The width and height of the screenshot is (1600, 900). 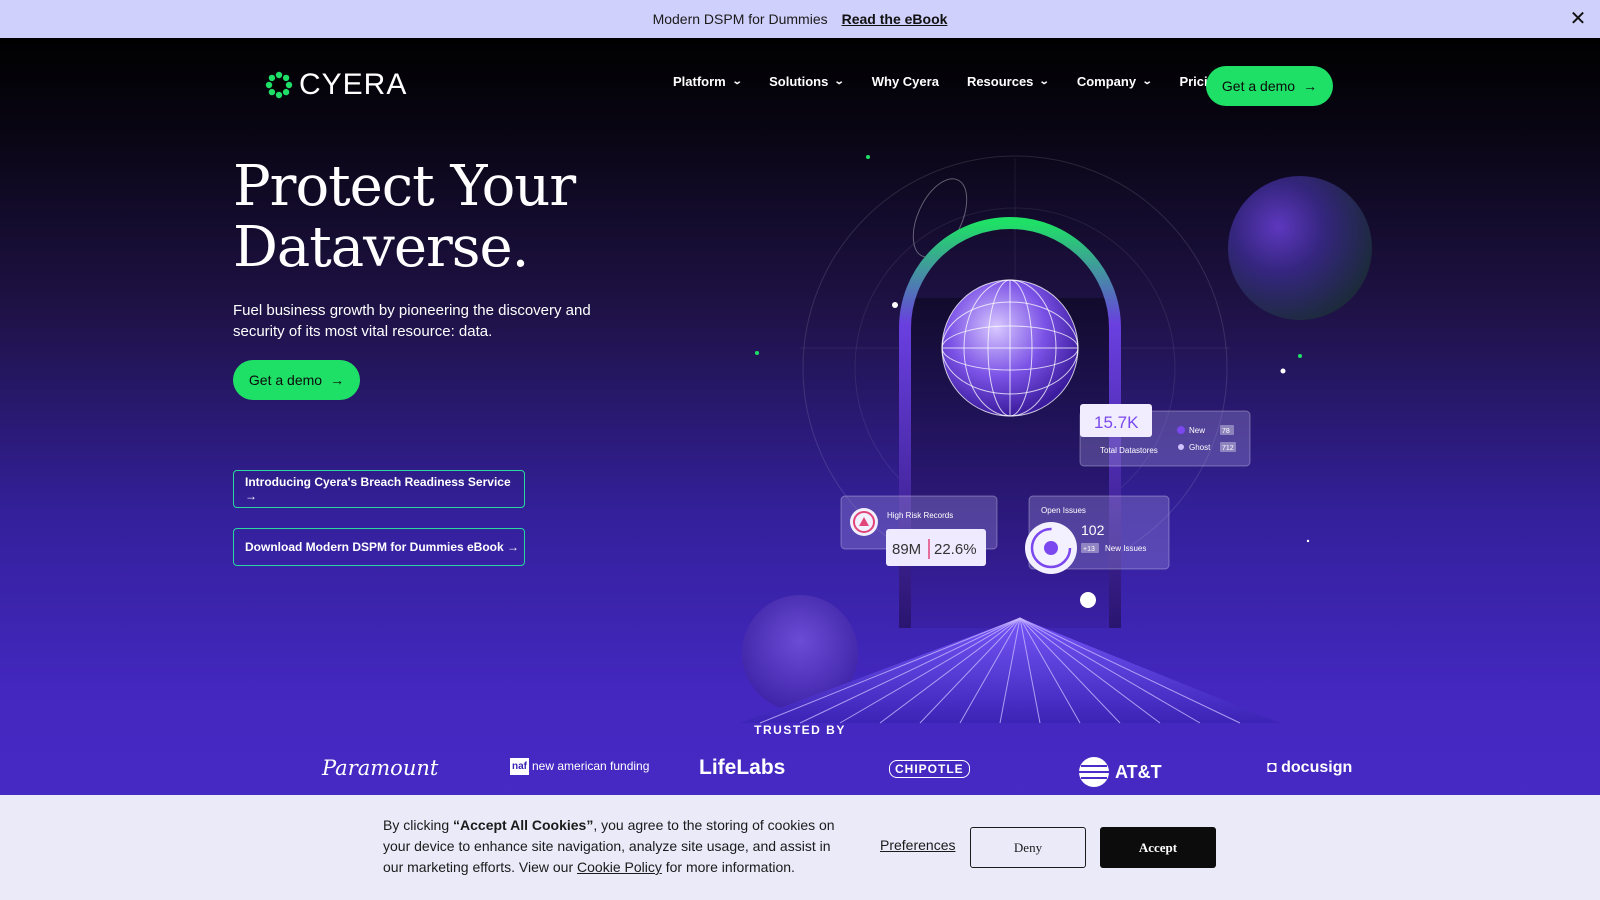 I want to click on cookie-preferences-link: Preferences, so click(x=917, y=845).